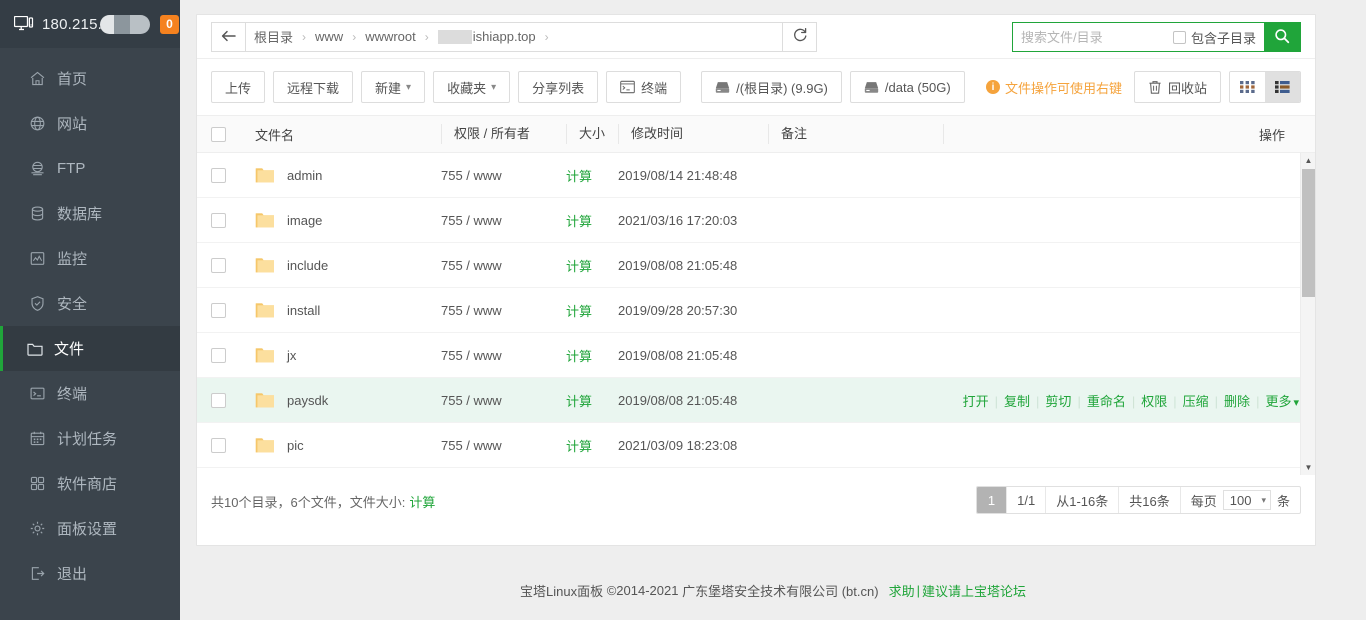 The height and width of the screenshot is (620, 1366). I want to click on notification-badge: 0, so click(169, 24).